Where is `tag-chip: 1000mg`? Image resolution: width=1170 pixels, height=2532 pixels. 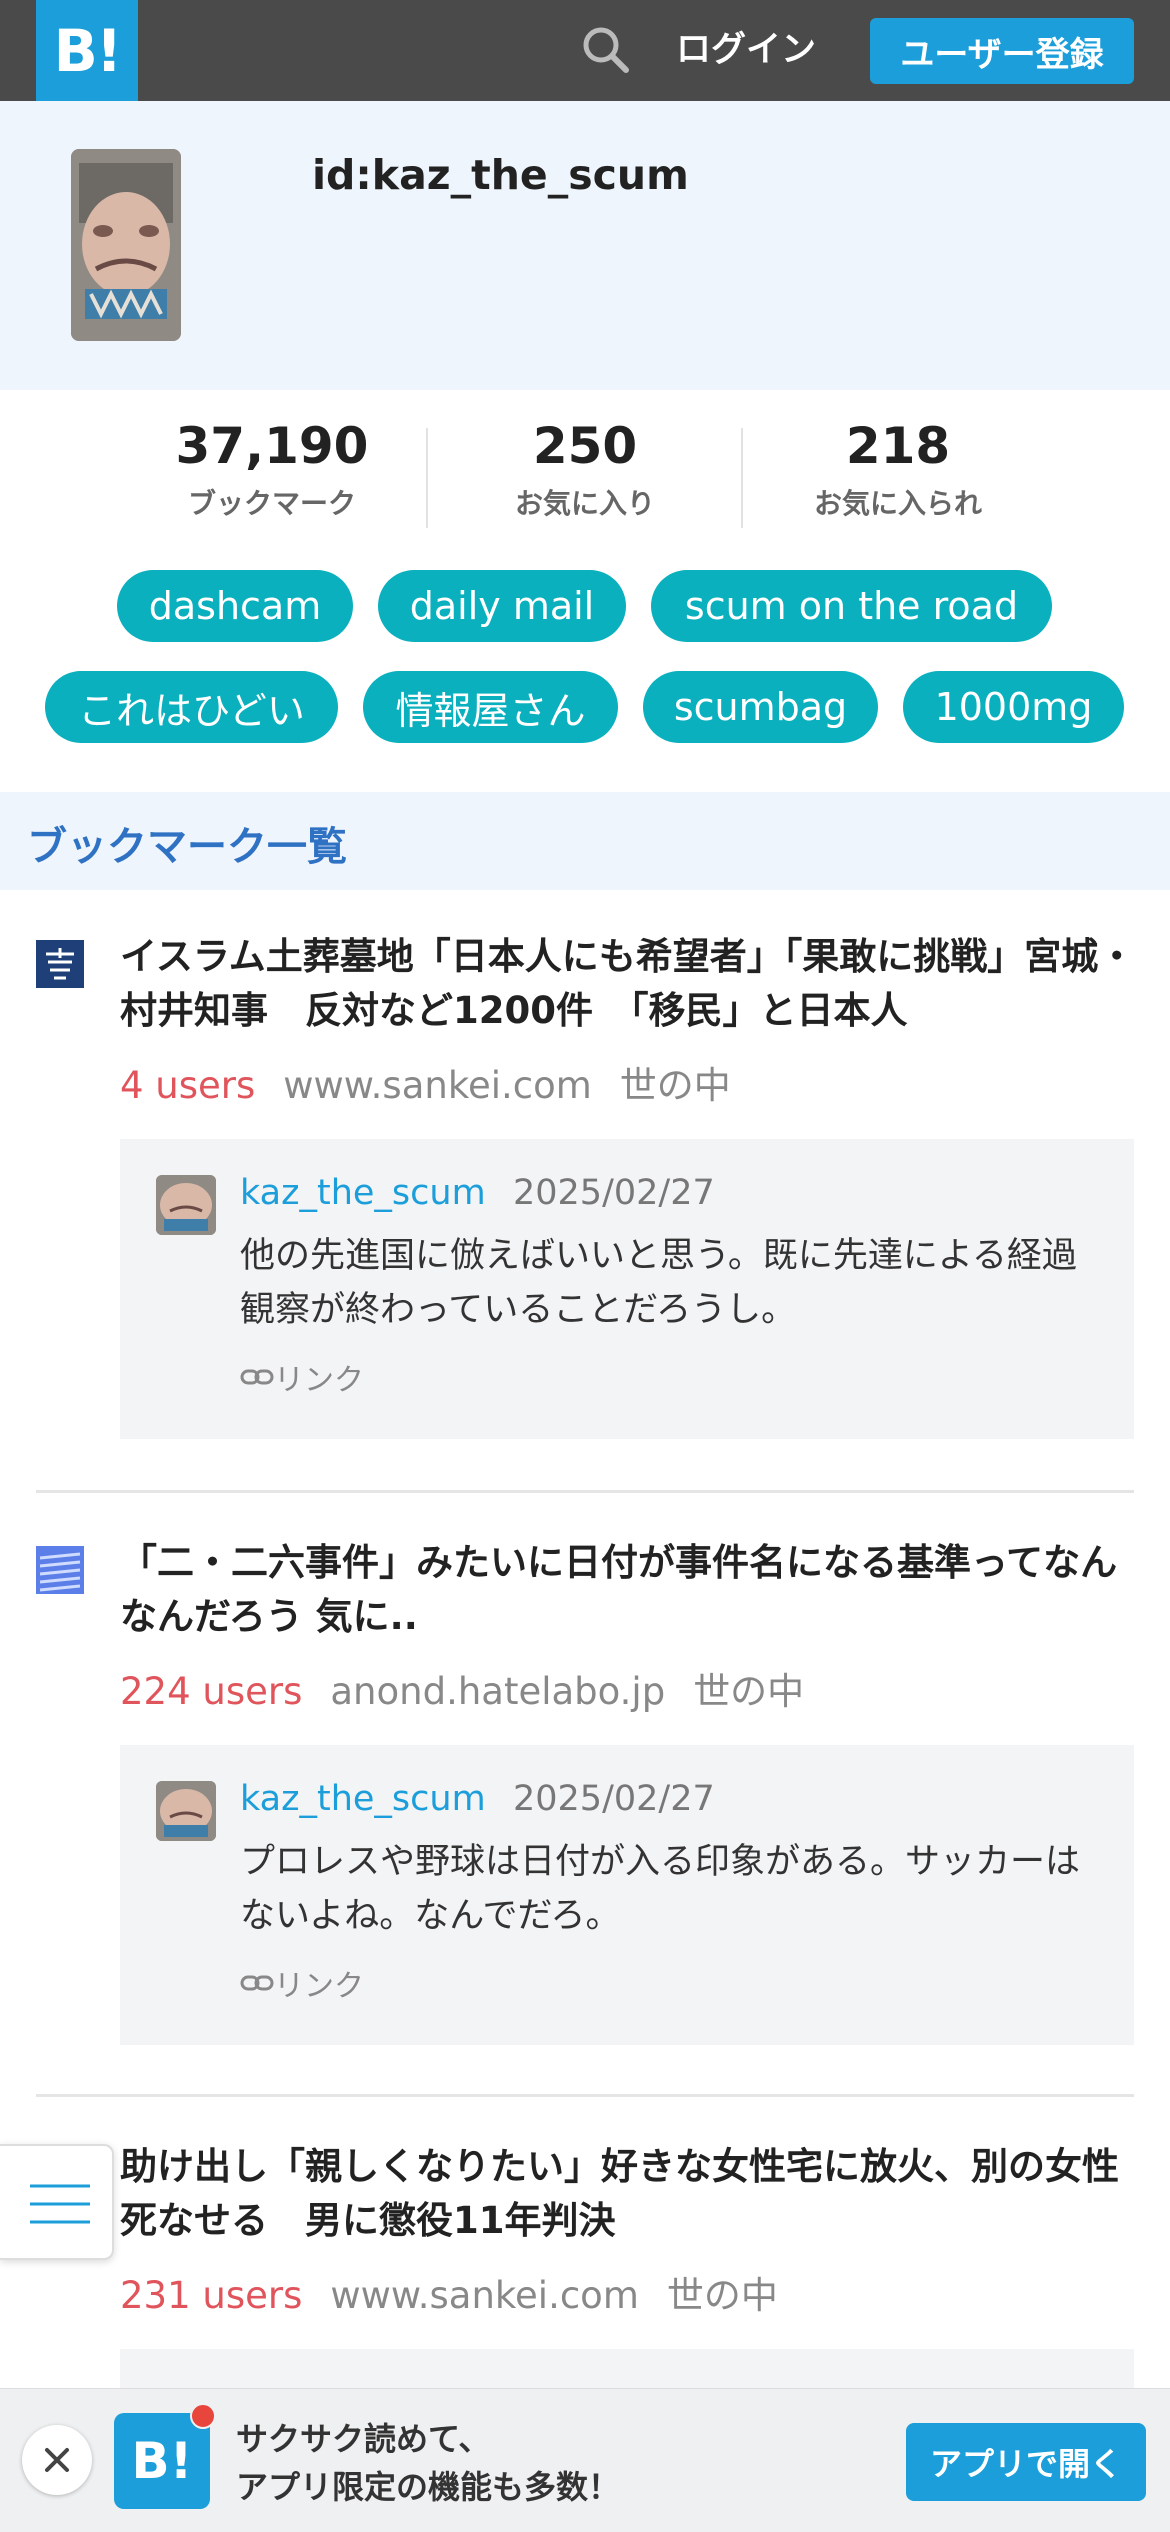 tag-chip: 1000mg is located at coordinates (1013, 707).